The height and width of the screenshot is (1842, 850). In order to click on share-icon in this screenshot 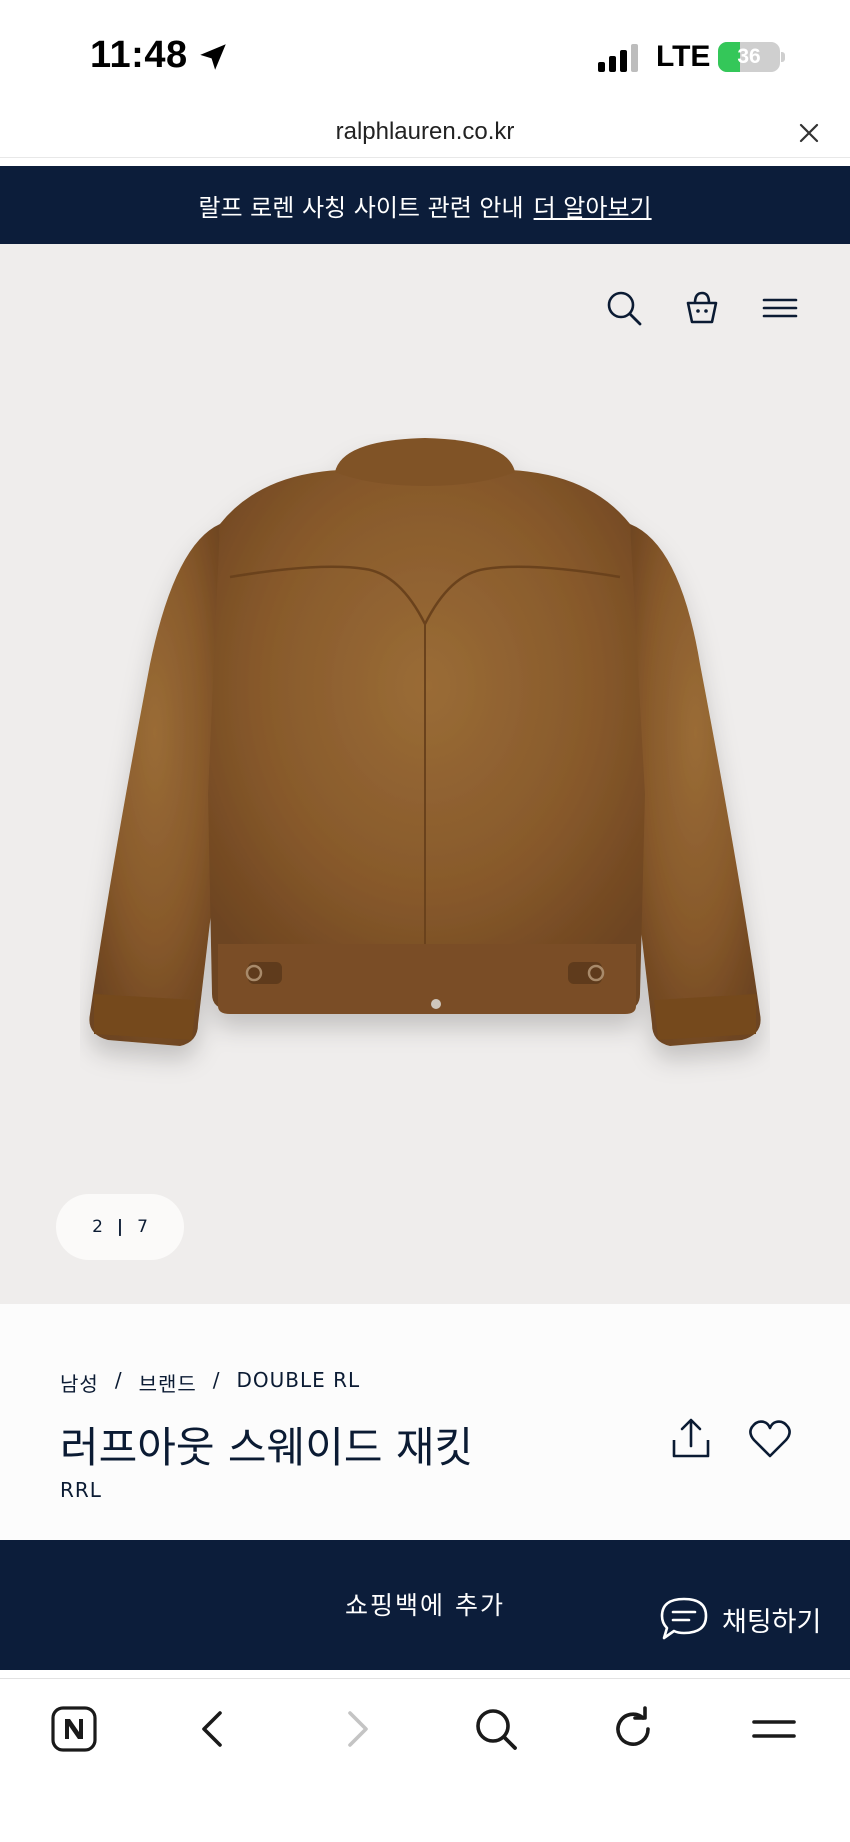, I will do `click(691, 1439)`.